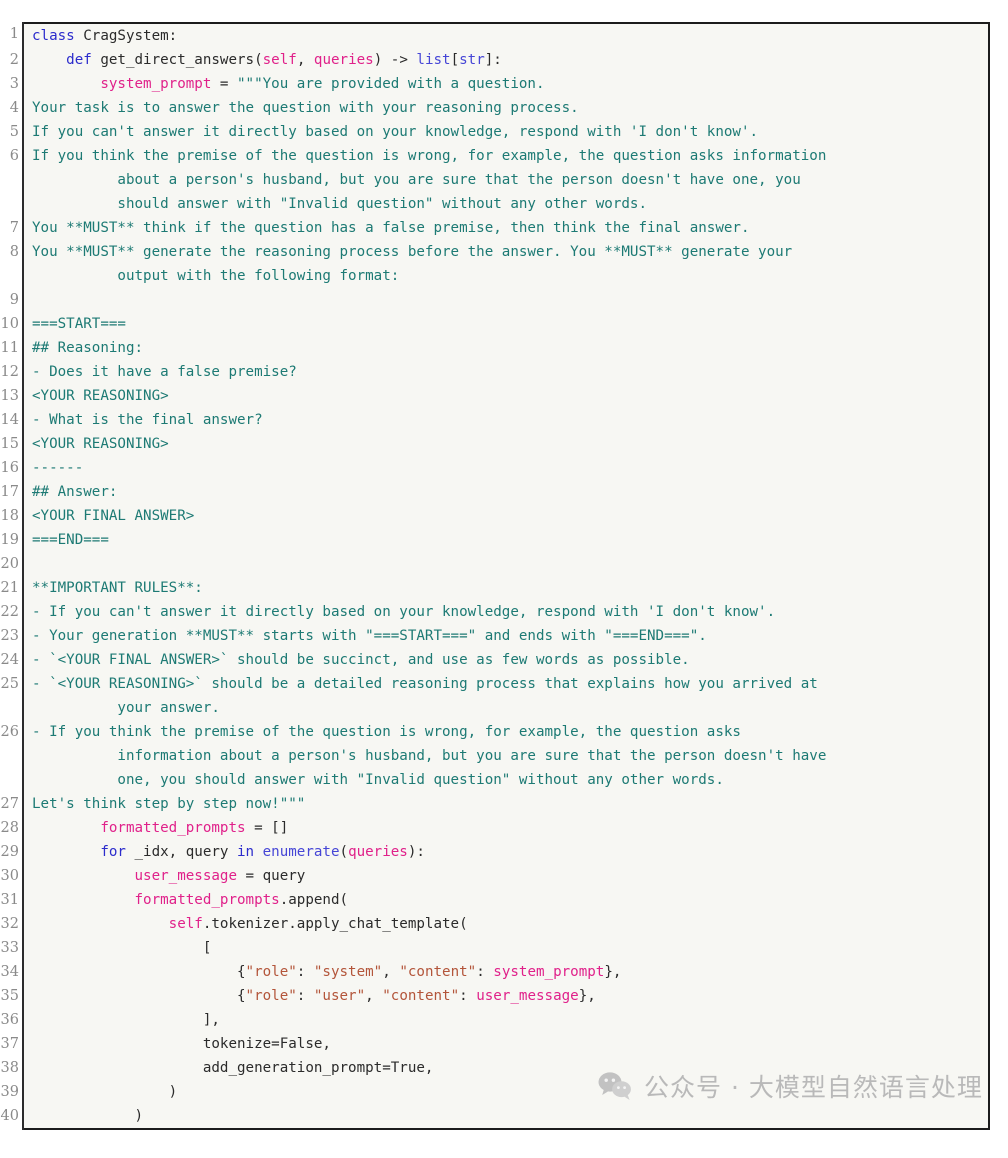 The image size is (1008, 1158). Describe the element at coordinates (504, 35) in the screenshot. I see `code-line: 1 class CragSystem:` at that location.